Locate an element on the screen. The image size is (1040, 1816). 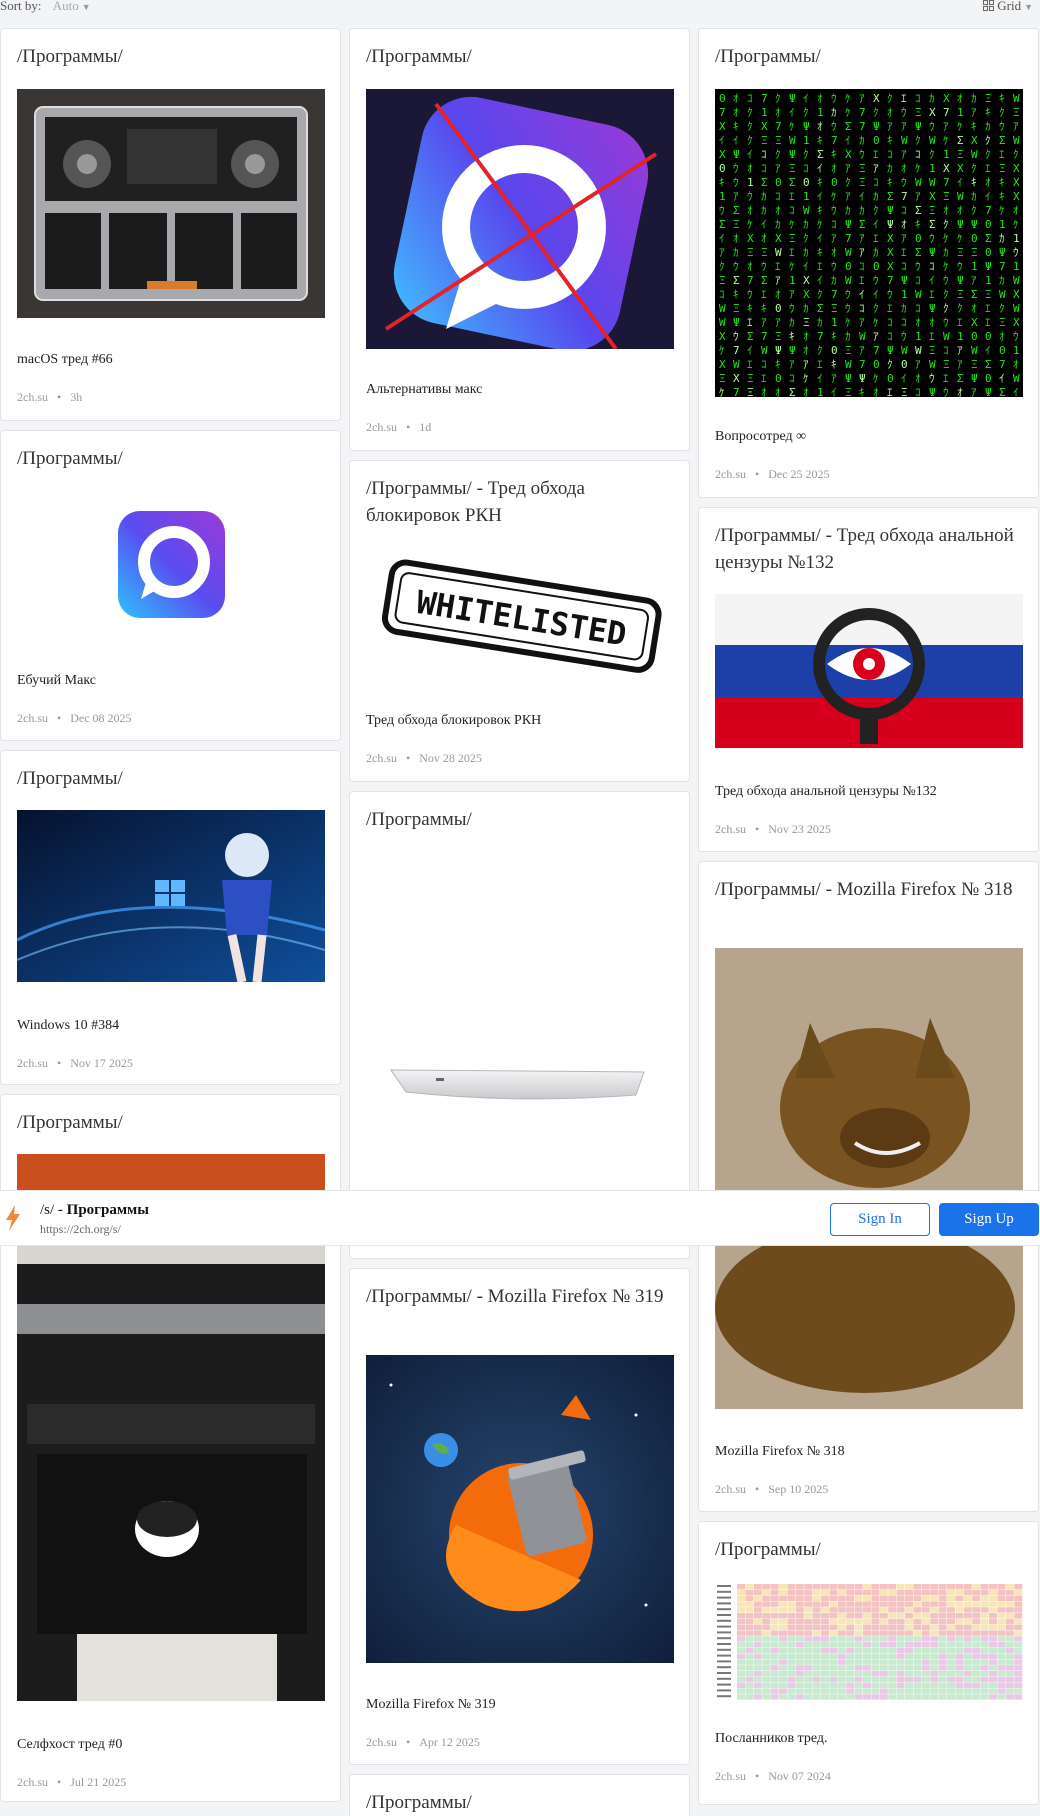
thread-name: Mozilla Firefox № 318 is located at coordinates (780, 1452).